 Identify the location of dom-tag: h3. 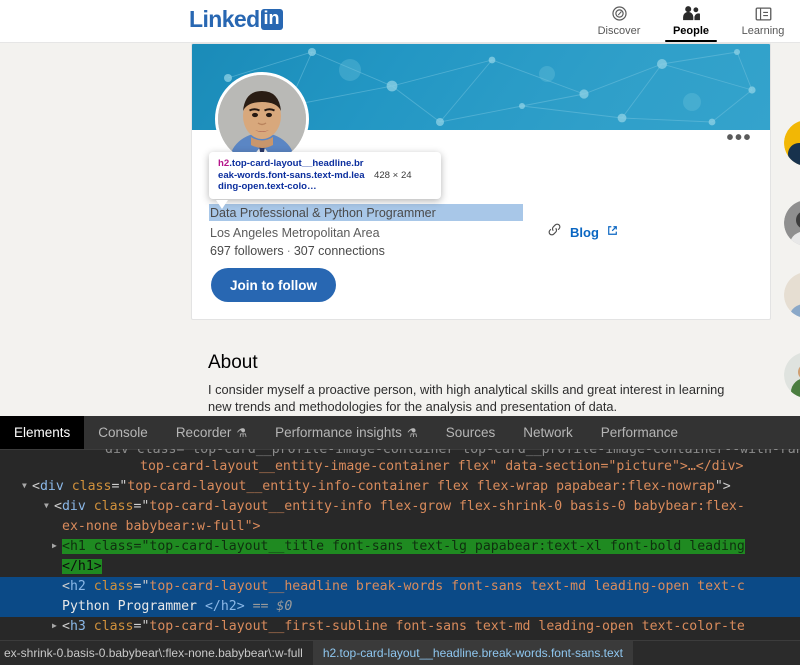
(77, 626).